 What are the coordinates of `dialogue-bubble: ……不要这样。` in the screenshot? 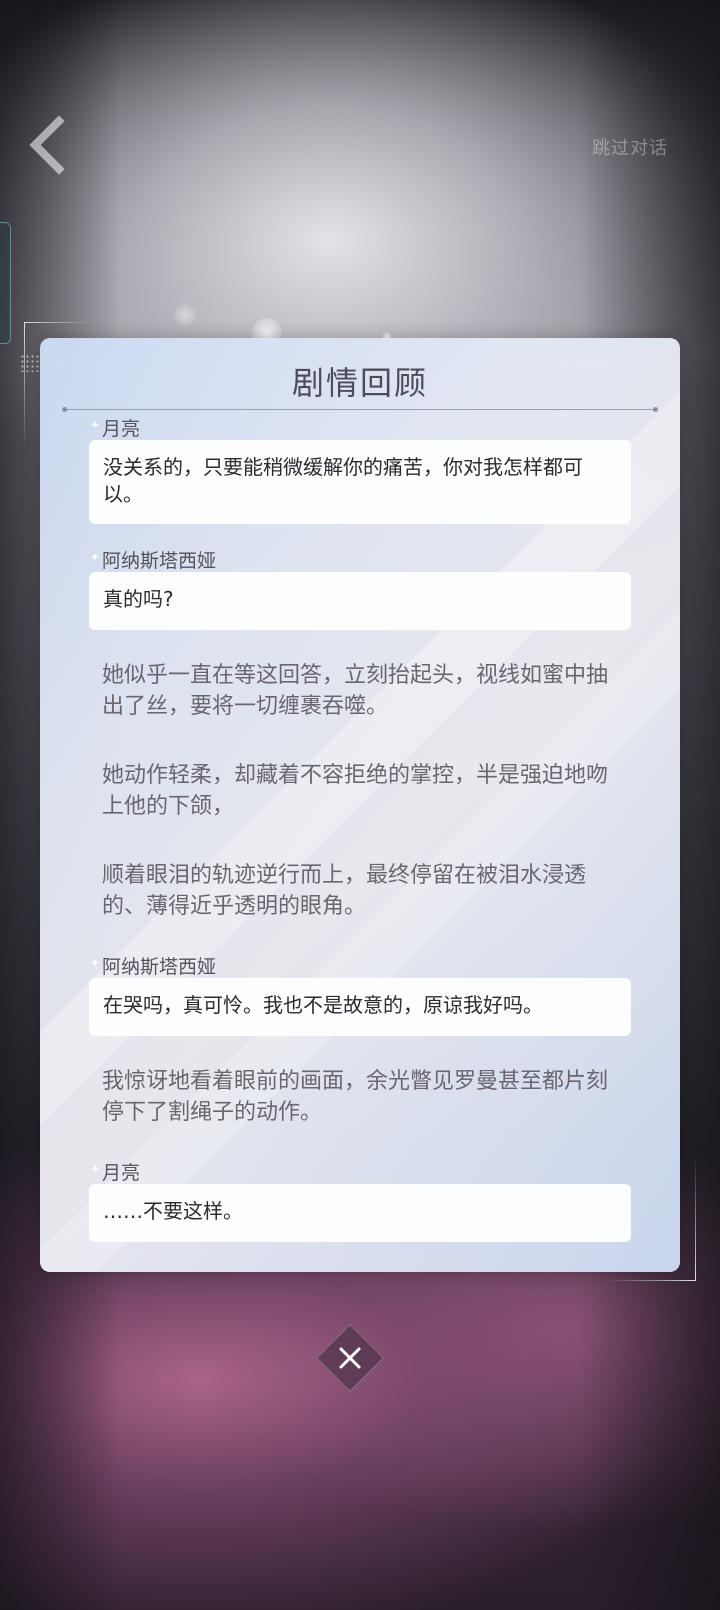 It's located at (360, 1213).